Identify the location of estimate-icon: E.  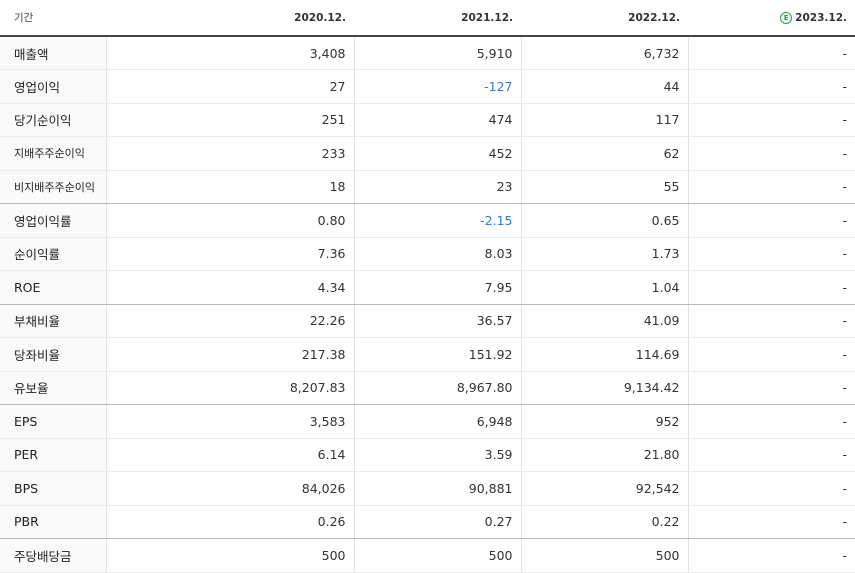
(786, 17).